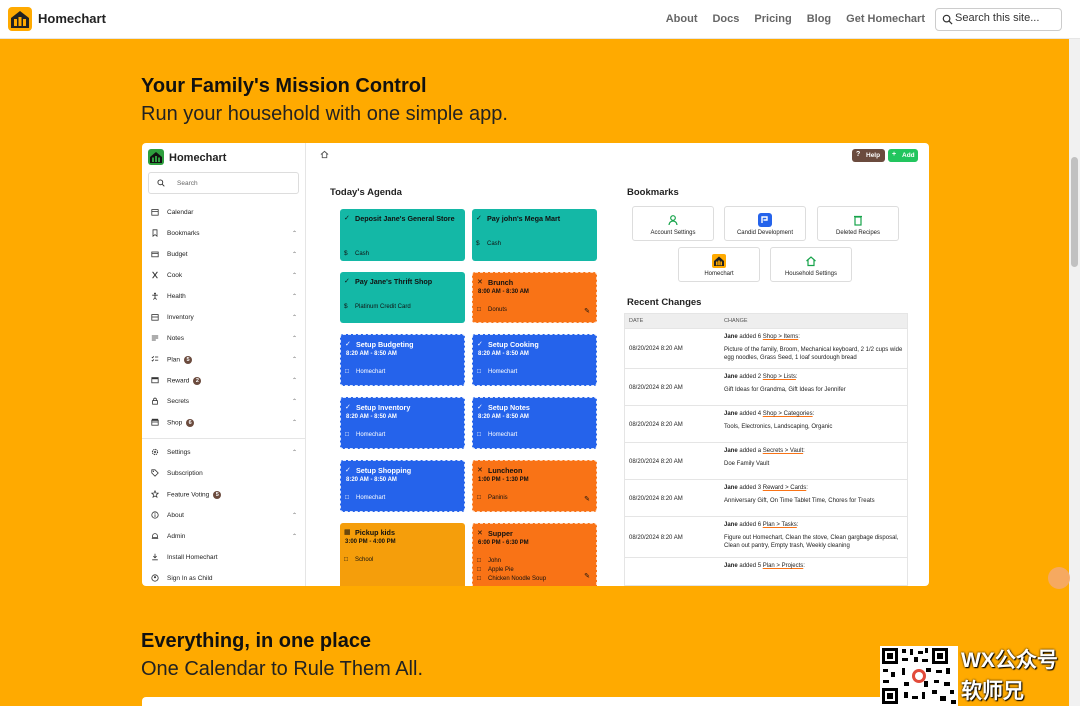 This screenshot has width=1080, height=706. I want to click on change-link: Reward > Cards, so click(785, 488).